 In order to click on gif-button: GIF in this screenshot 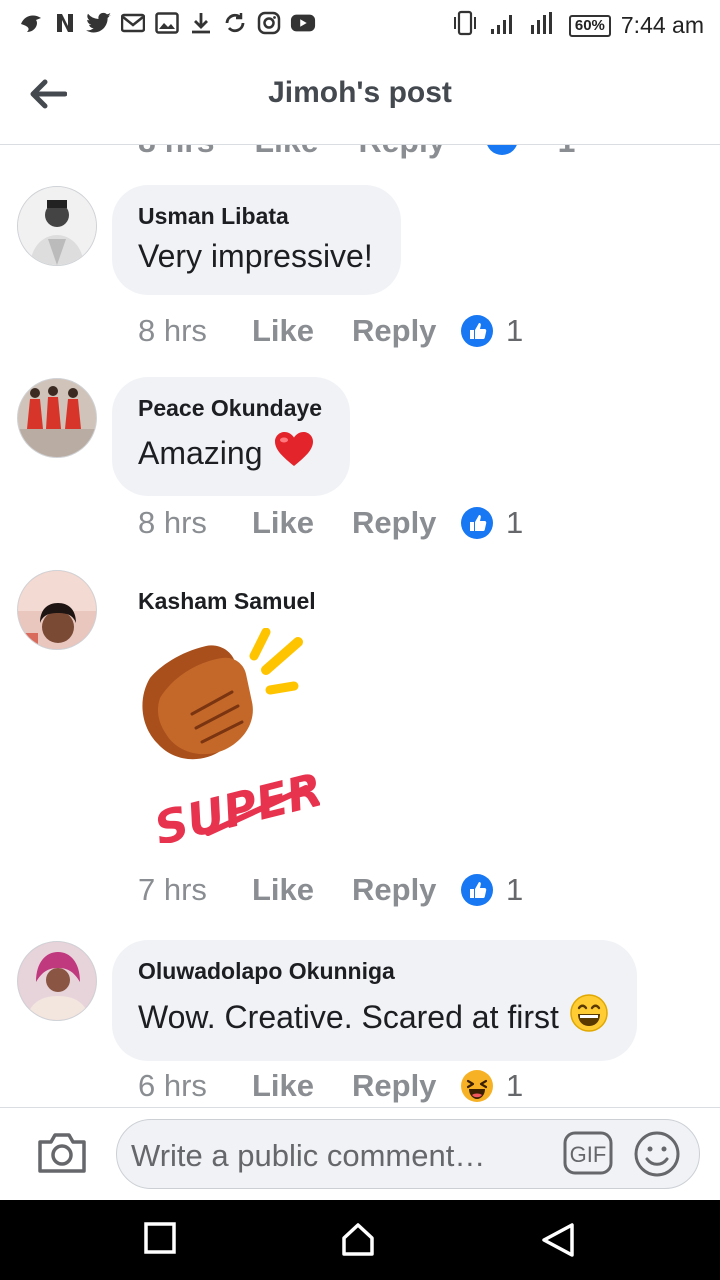, I will do `click(588, 1153)`.